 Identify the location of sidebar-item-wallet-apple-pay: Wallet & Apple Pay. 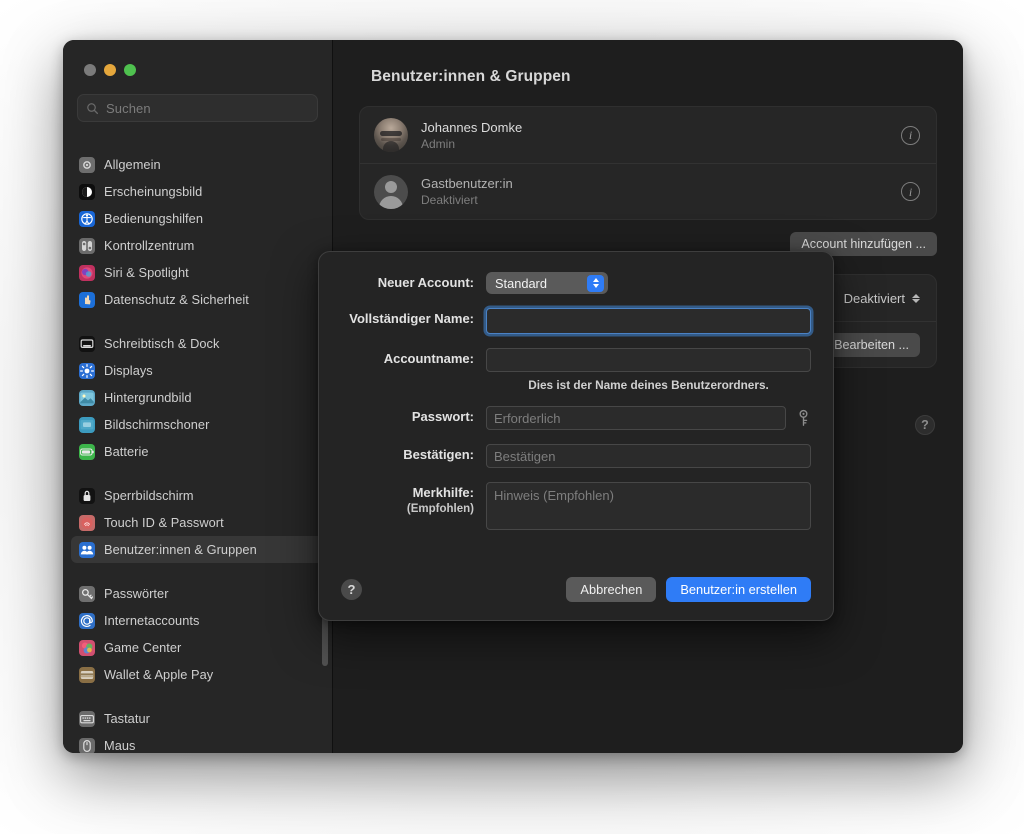
(197, 674).